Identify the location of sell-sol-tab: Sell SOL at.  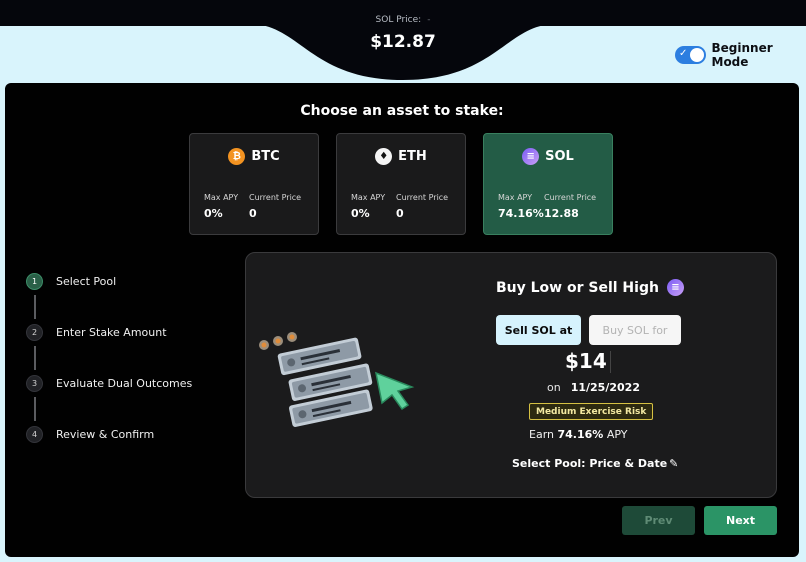
(538, 330).